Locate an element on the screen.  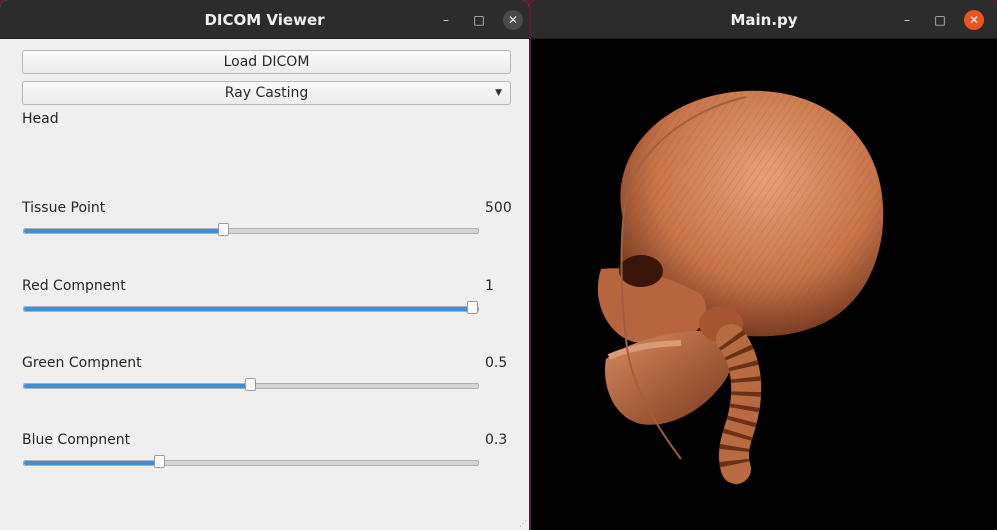
title-bar: DICOM Viewer – □ ✕ is located at coordinates (264, 19).